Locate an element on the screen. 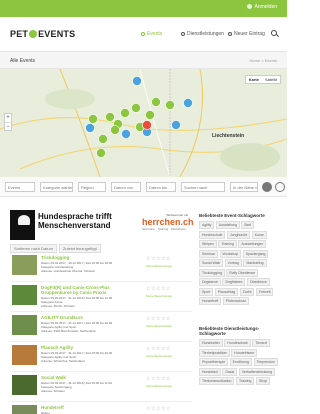  map-type-karte: Karte is located at coordinates (254, 79).